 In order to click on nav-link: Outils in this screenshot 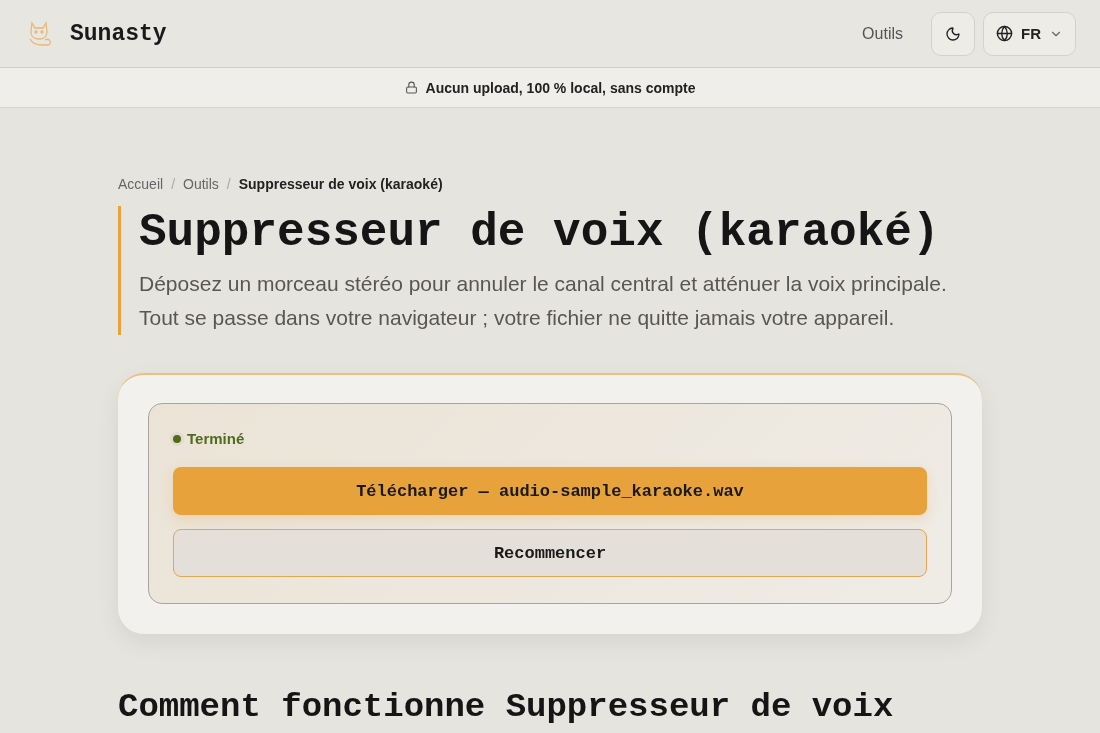, I will do `click(882, 33)`.